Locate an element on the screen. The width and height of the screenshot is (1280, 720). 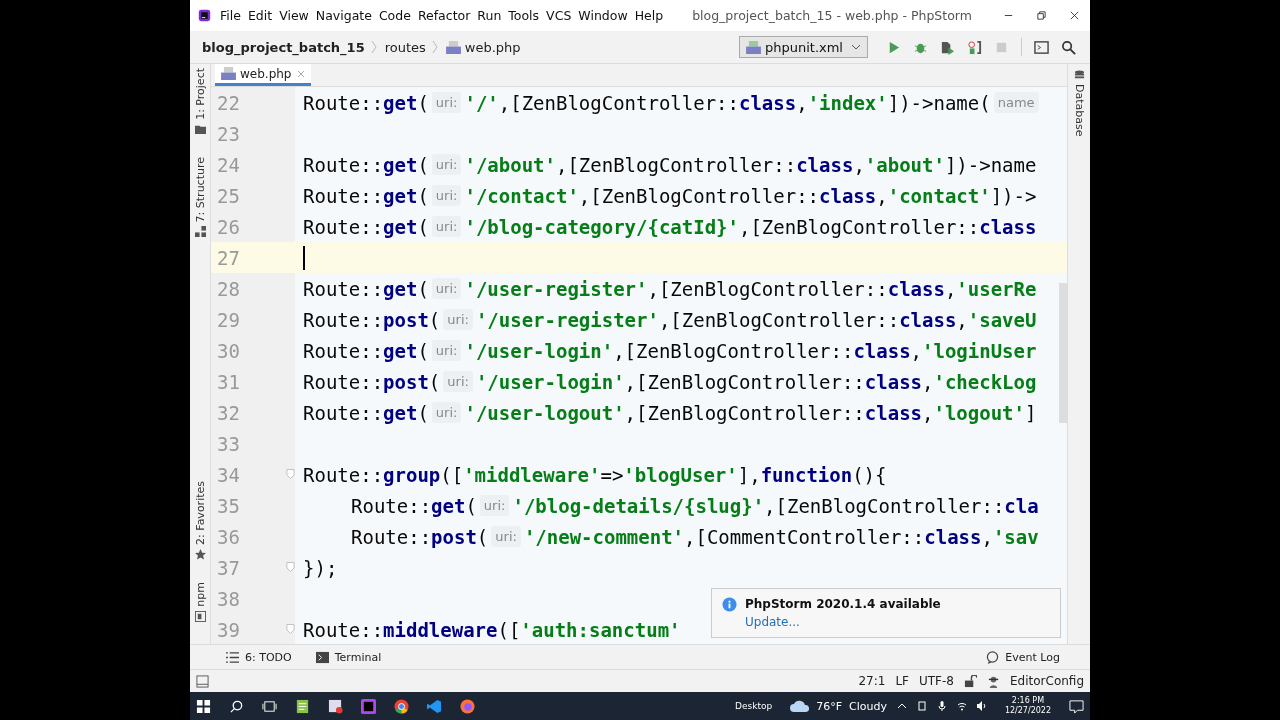
status-item: UTF-8 is located at coordinates (936, 681).